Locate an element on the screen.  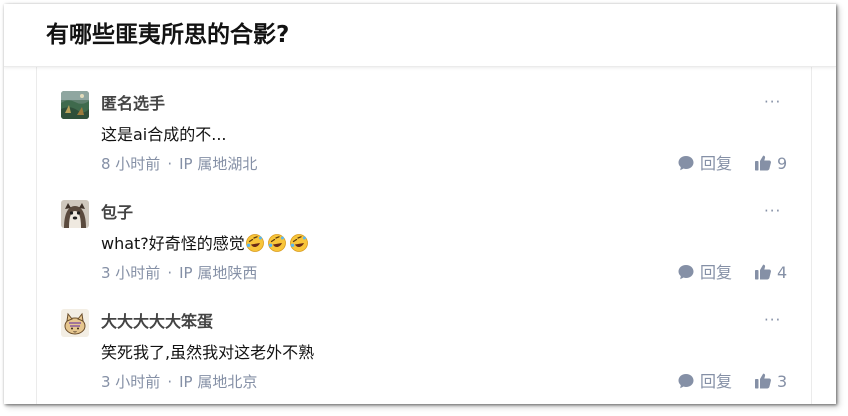
cartoon-cat-avatar is located at coordinates (75, 323).